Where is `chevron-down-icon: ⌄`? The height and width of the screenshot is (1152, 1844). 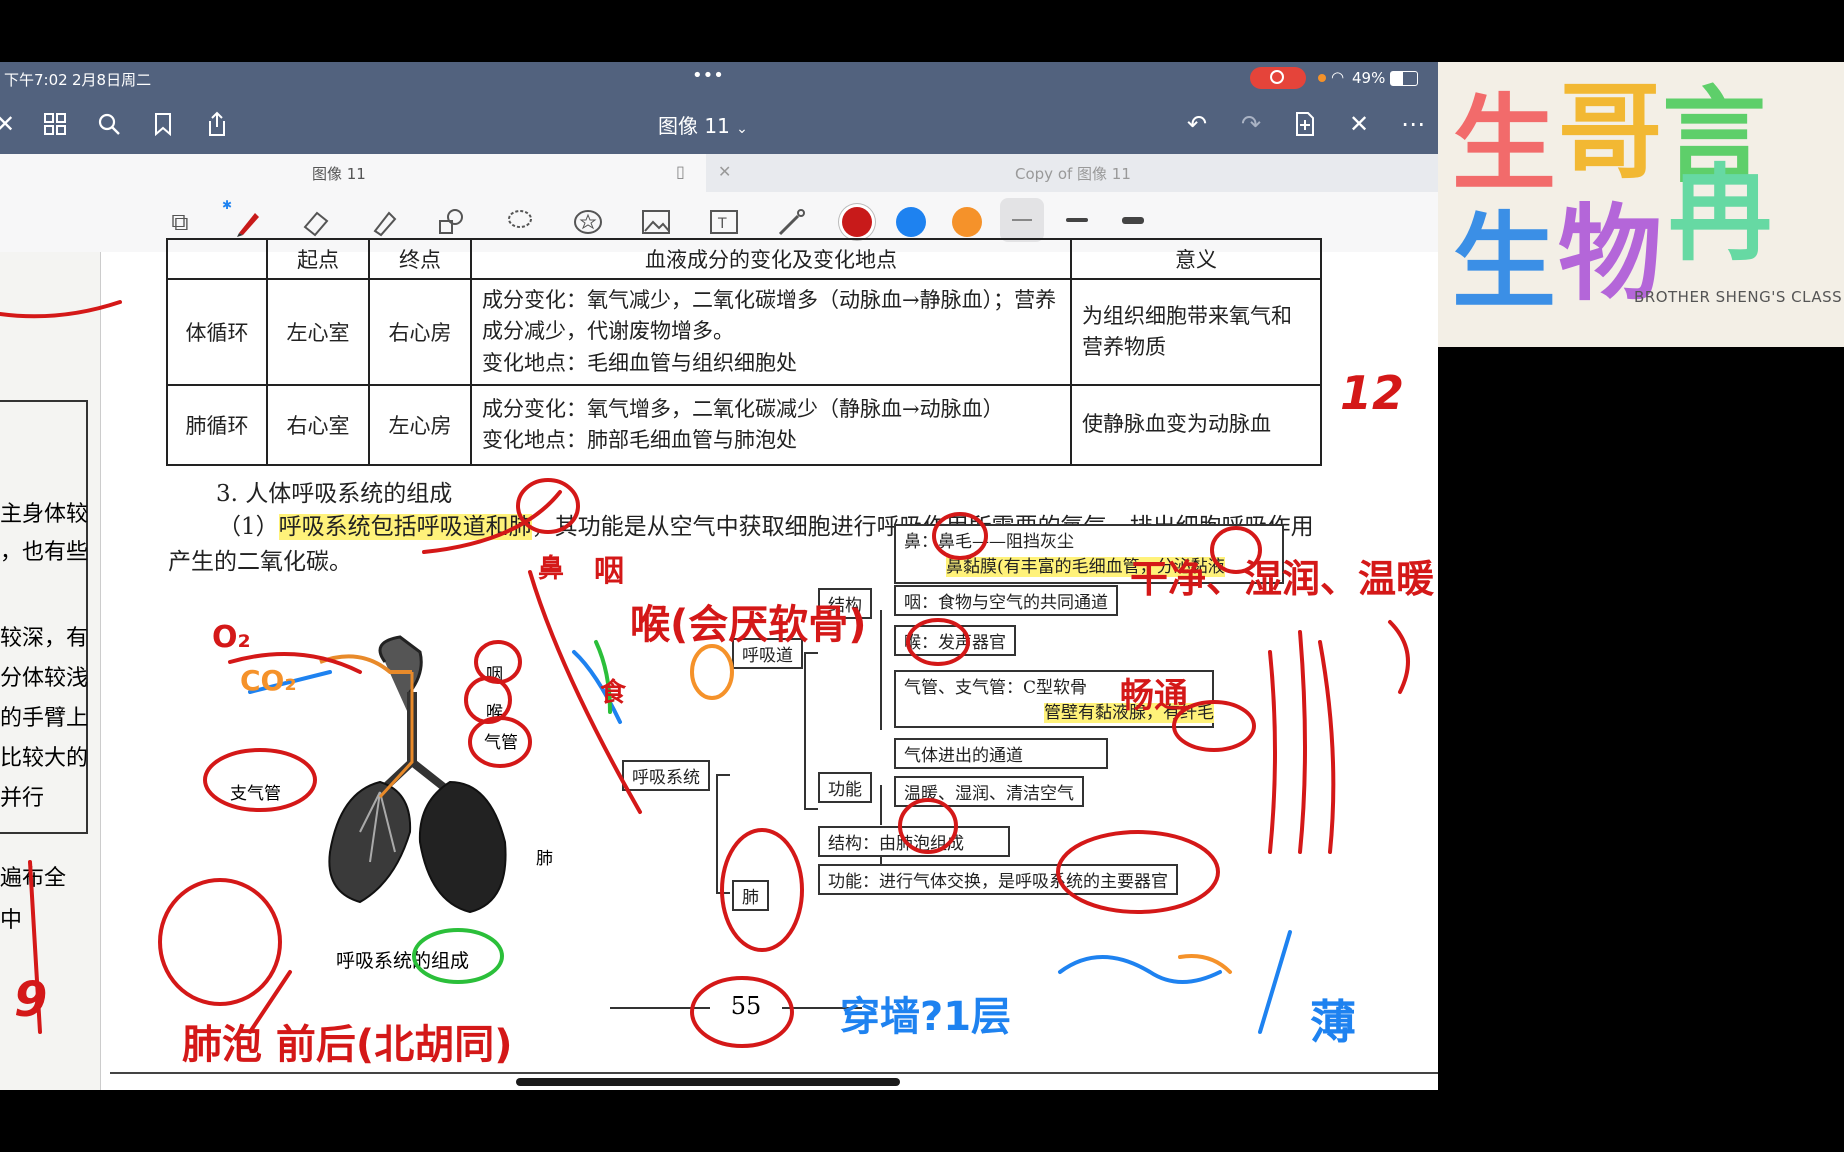
chevron-down-icon: ⌄ is located at coordinates (742, 129).